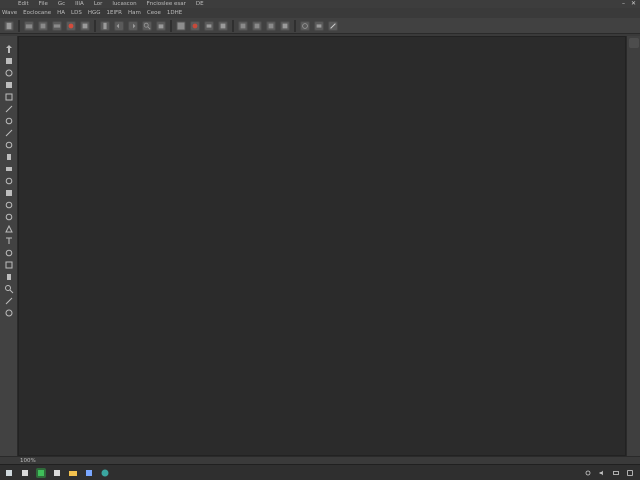 The height and width of the screenshot is (480, 640). Describe the element at coordinates (133, 25) in the screenshot. I see `redo-icon` at that location.